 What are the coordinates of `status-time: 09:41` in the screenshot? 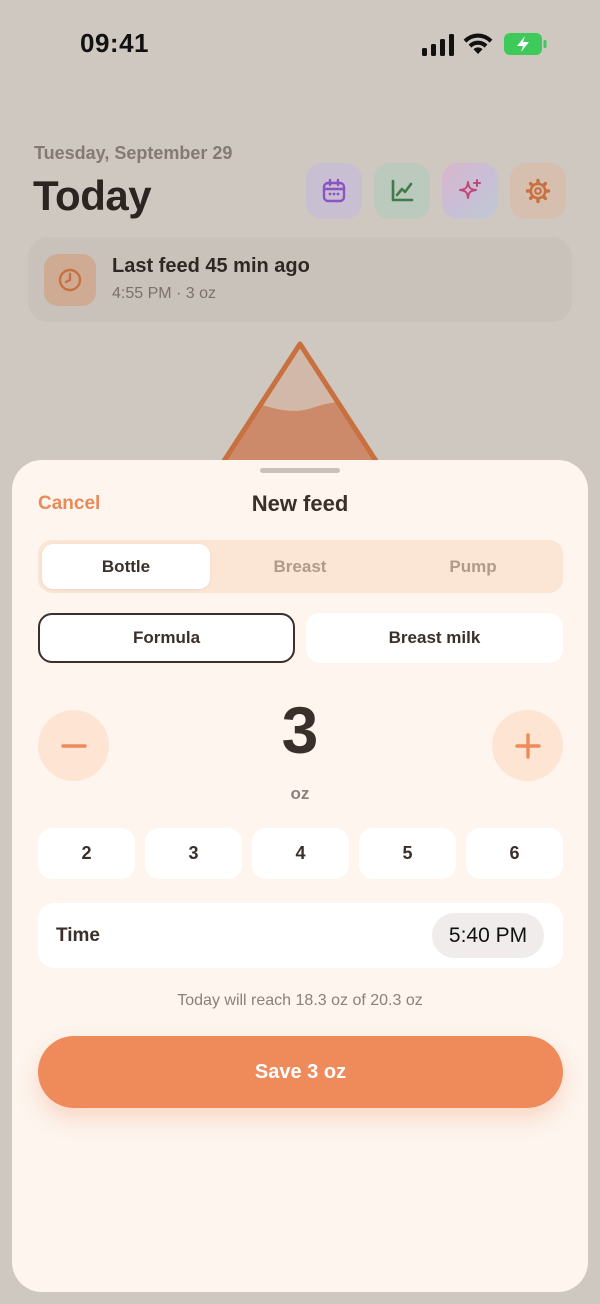 It's located at (114, 43).